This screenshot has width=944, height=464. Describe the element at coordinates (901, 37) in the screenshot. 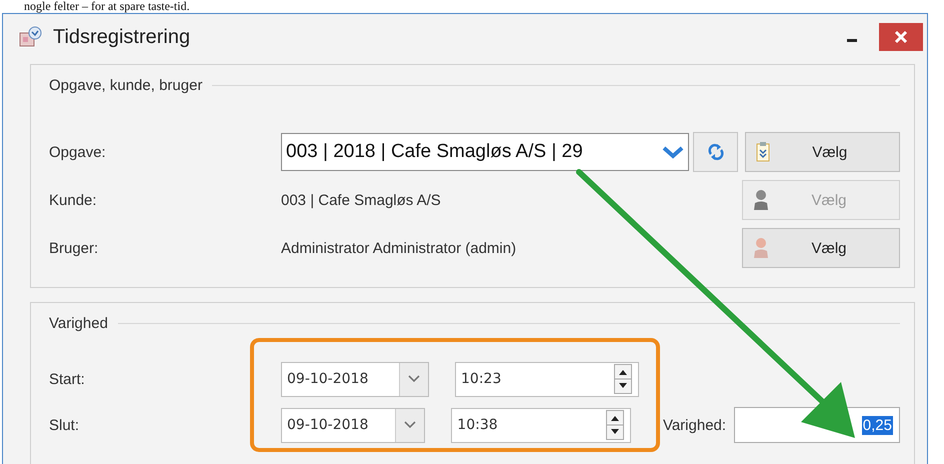

I see `close-button` at that location.